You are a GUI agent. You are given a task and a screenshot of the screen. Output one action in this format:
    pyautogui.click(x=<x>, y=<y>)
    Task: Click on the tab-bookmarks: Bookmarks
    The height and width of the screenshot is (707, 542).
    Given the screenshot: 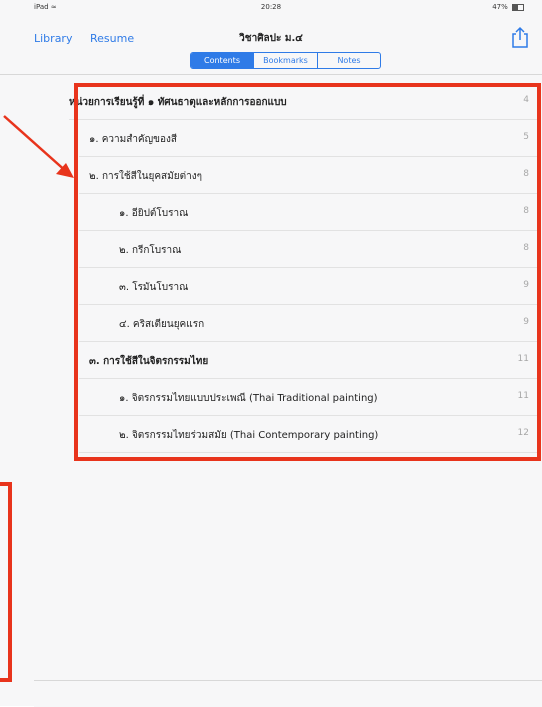 What is the action you would take?
    pyautogui.click(x=285, y=60)
    